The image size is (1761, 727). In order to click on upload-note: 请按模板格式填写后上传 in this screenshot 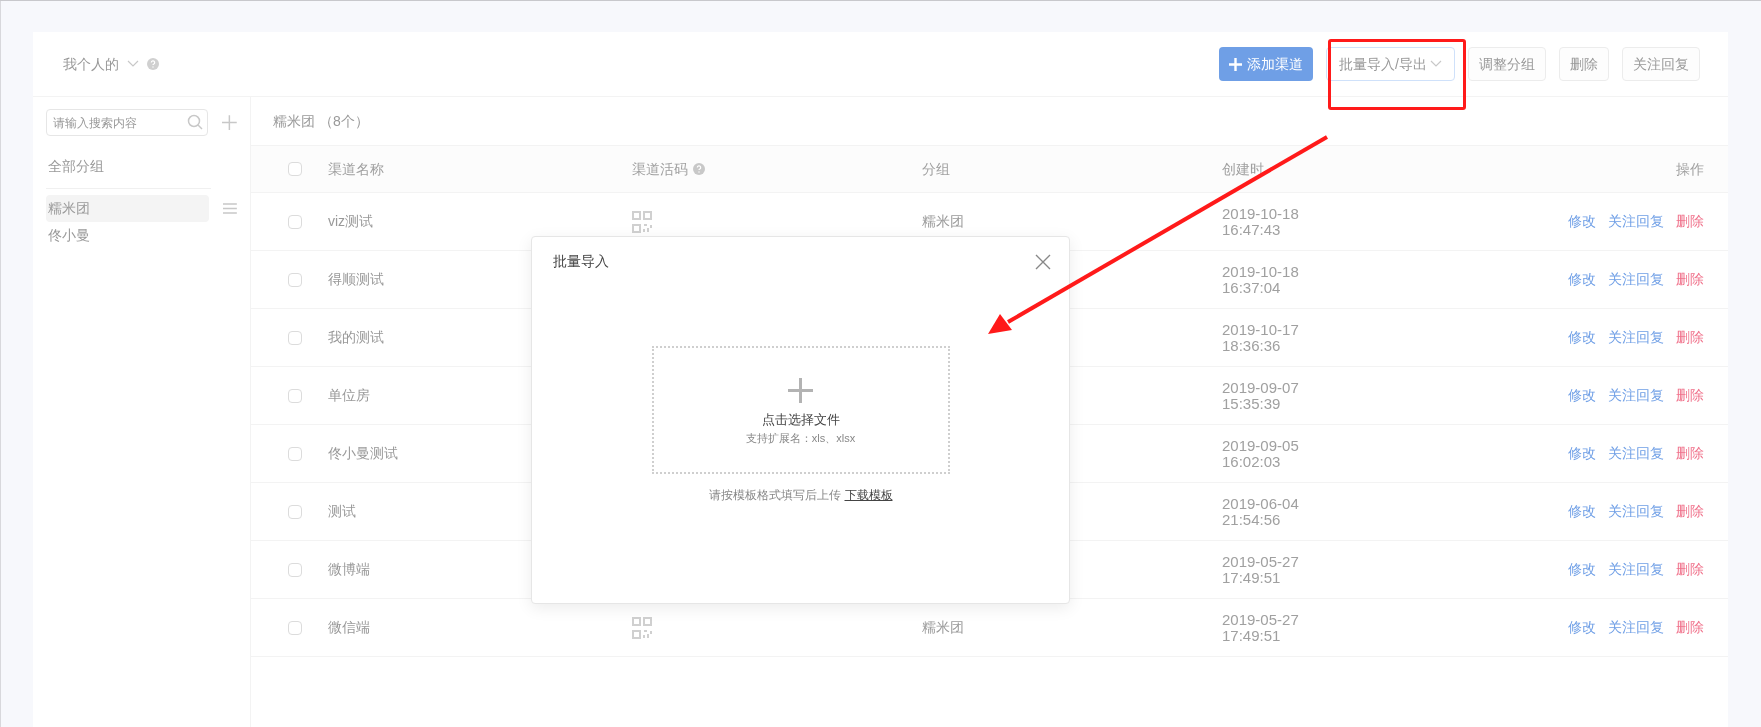, I will do `click(774, 495)`.